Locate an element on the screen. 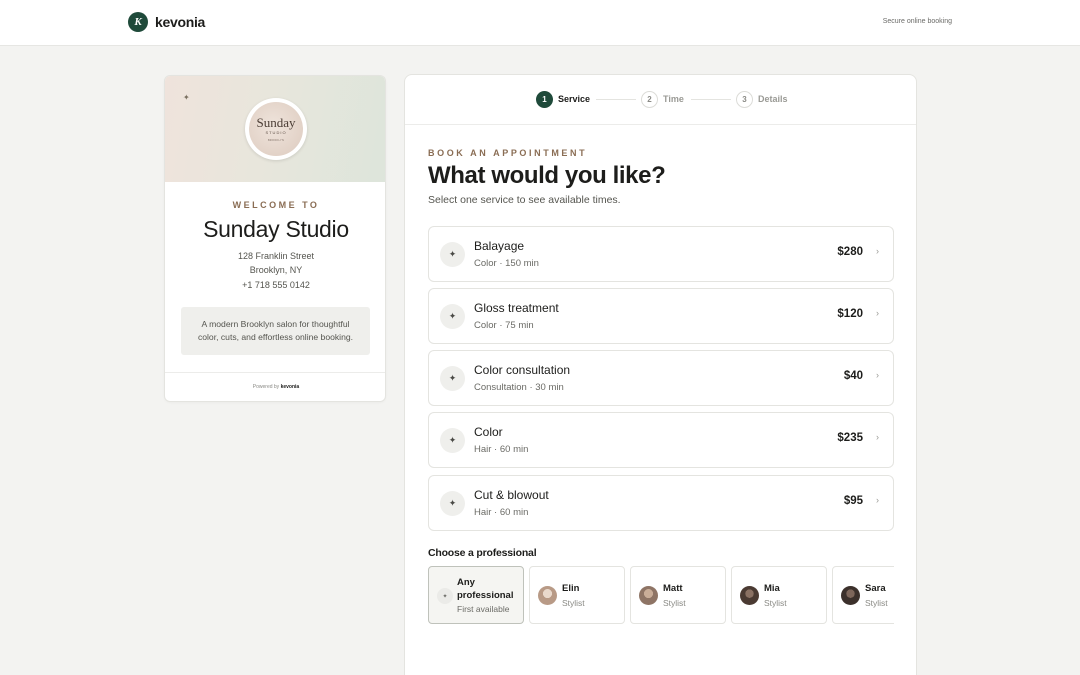 The height and width of the screenshot is (675, 1080). service-option-cut-blowout: ✦ Cut & blowout Hair · 60 min $95 › is located at coordinates (661, 503).